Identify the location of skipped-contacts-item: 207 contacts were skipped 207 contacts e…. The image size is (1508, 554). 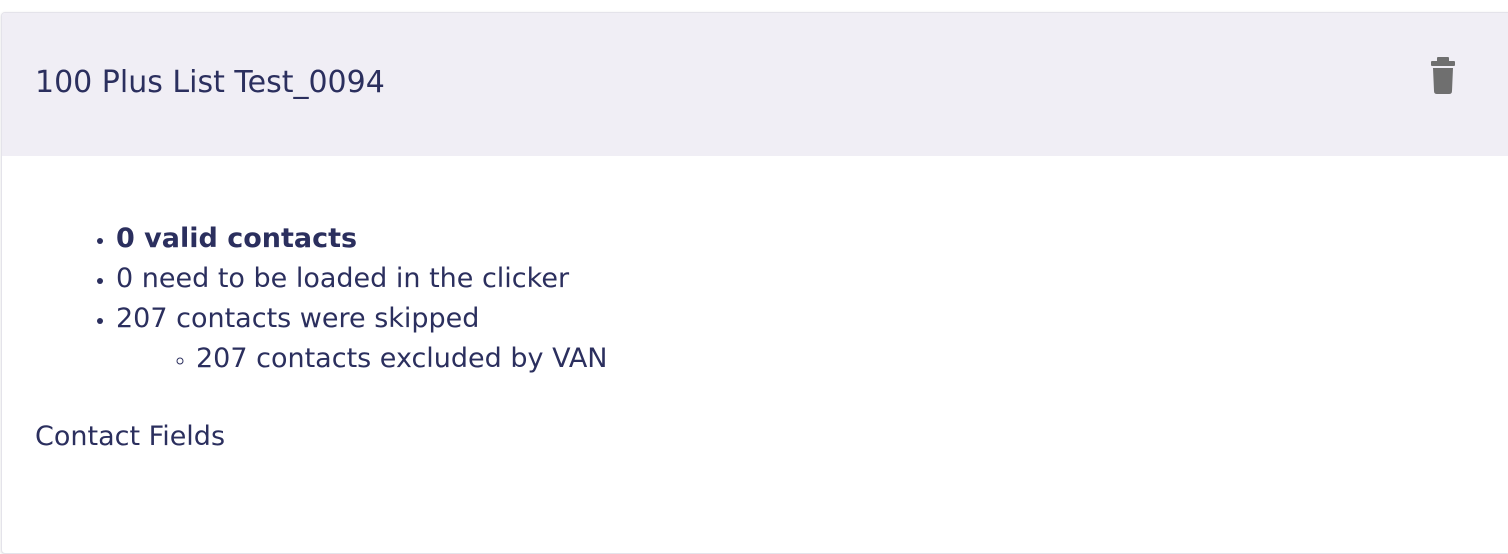
(362, 339).